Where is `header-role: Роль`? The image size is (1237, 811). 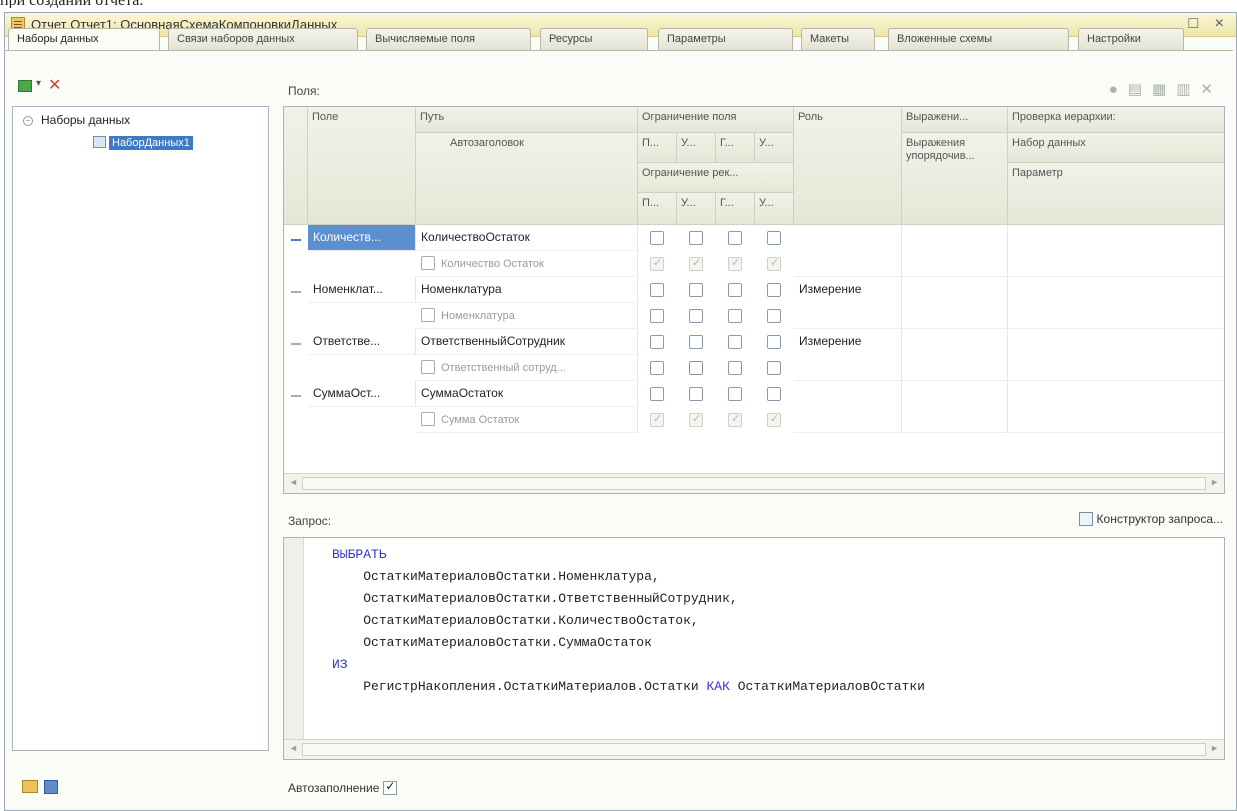 header-role: Роль is located at coordinates (848, 166).